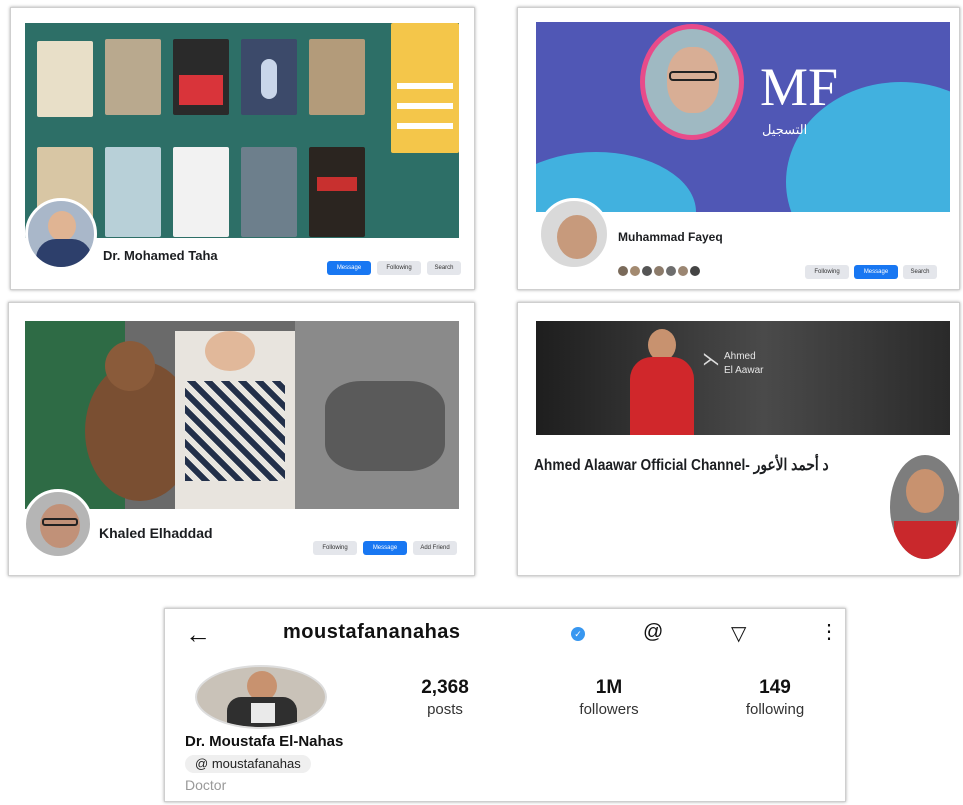 The image size is (963, 805). What do you see at coordinates (740, 356) in the screenshot?
I see `banner-text-line-1: Ahmed` at bounding box center [740, 356].